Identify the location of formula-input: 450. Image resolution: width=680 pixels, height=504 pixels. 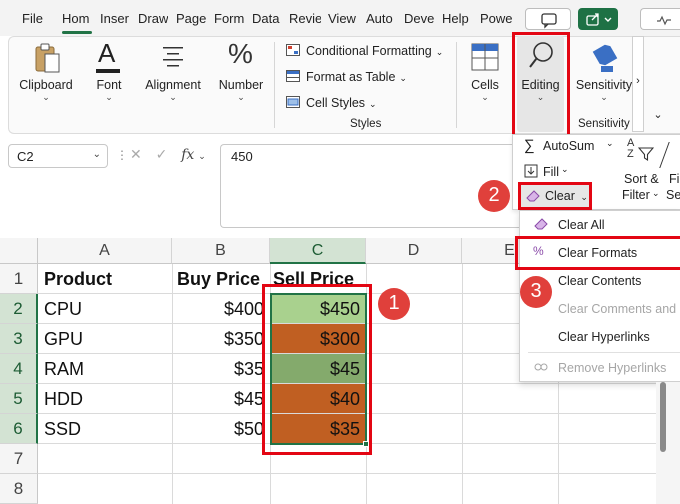
(370, 186).